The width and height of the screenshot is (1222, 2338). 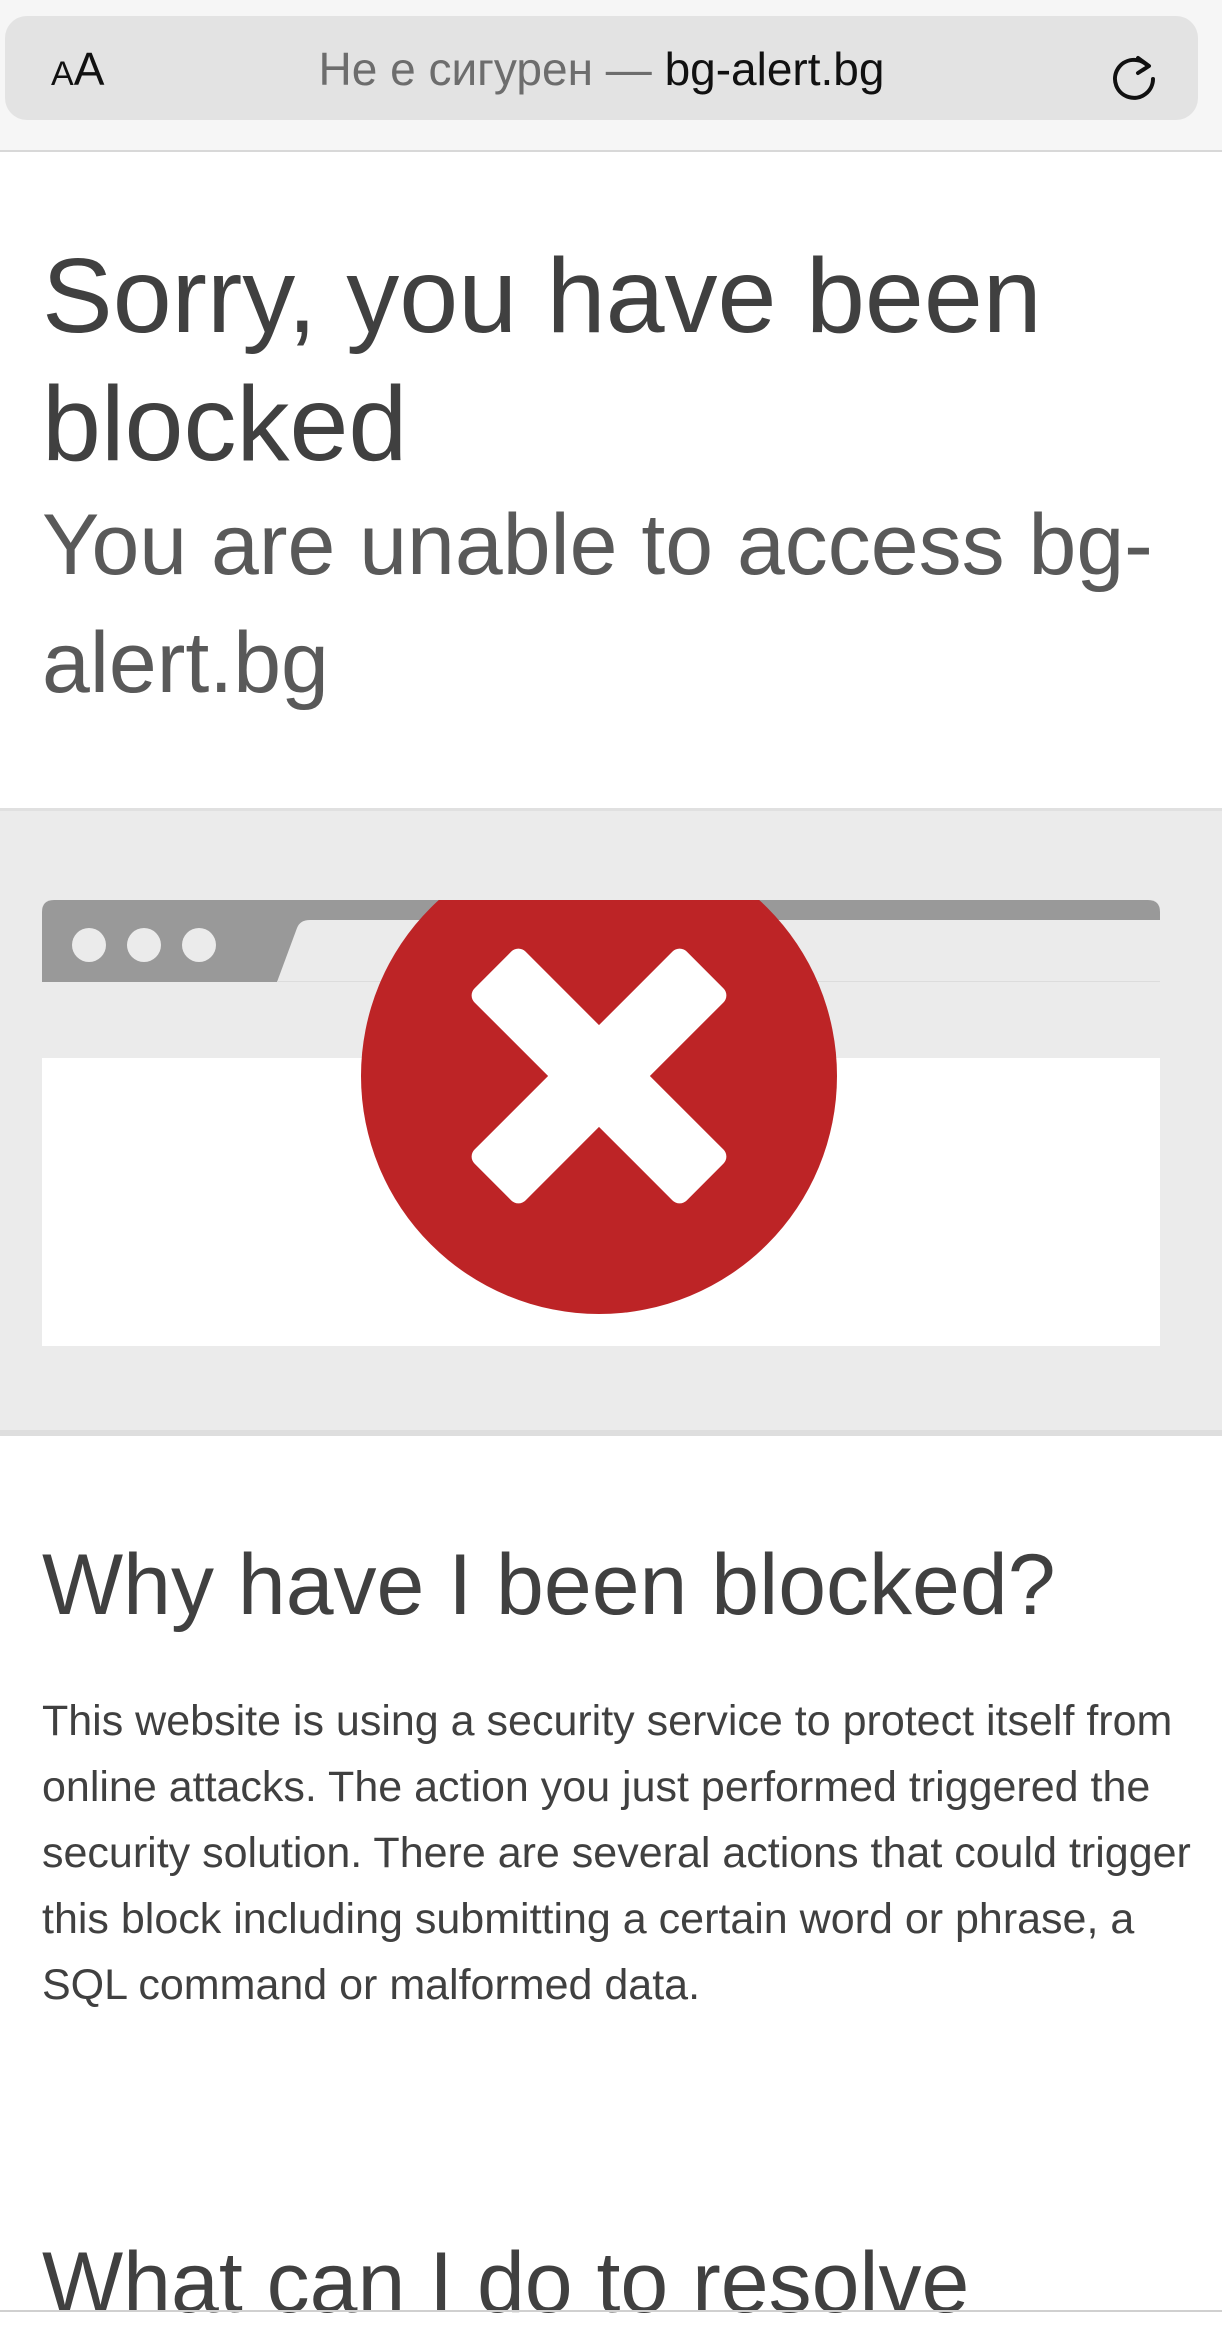 I want to click on insecure-label: Не е сигурен —, so click(x=485, y=69).